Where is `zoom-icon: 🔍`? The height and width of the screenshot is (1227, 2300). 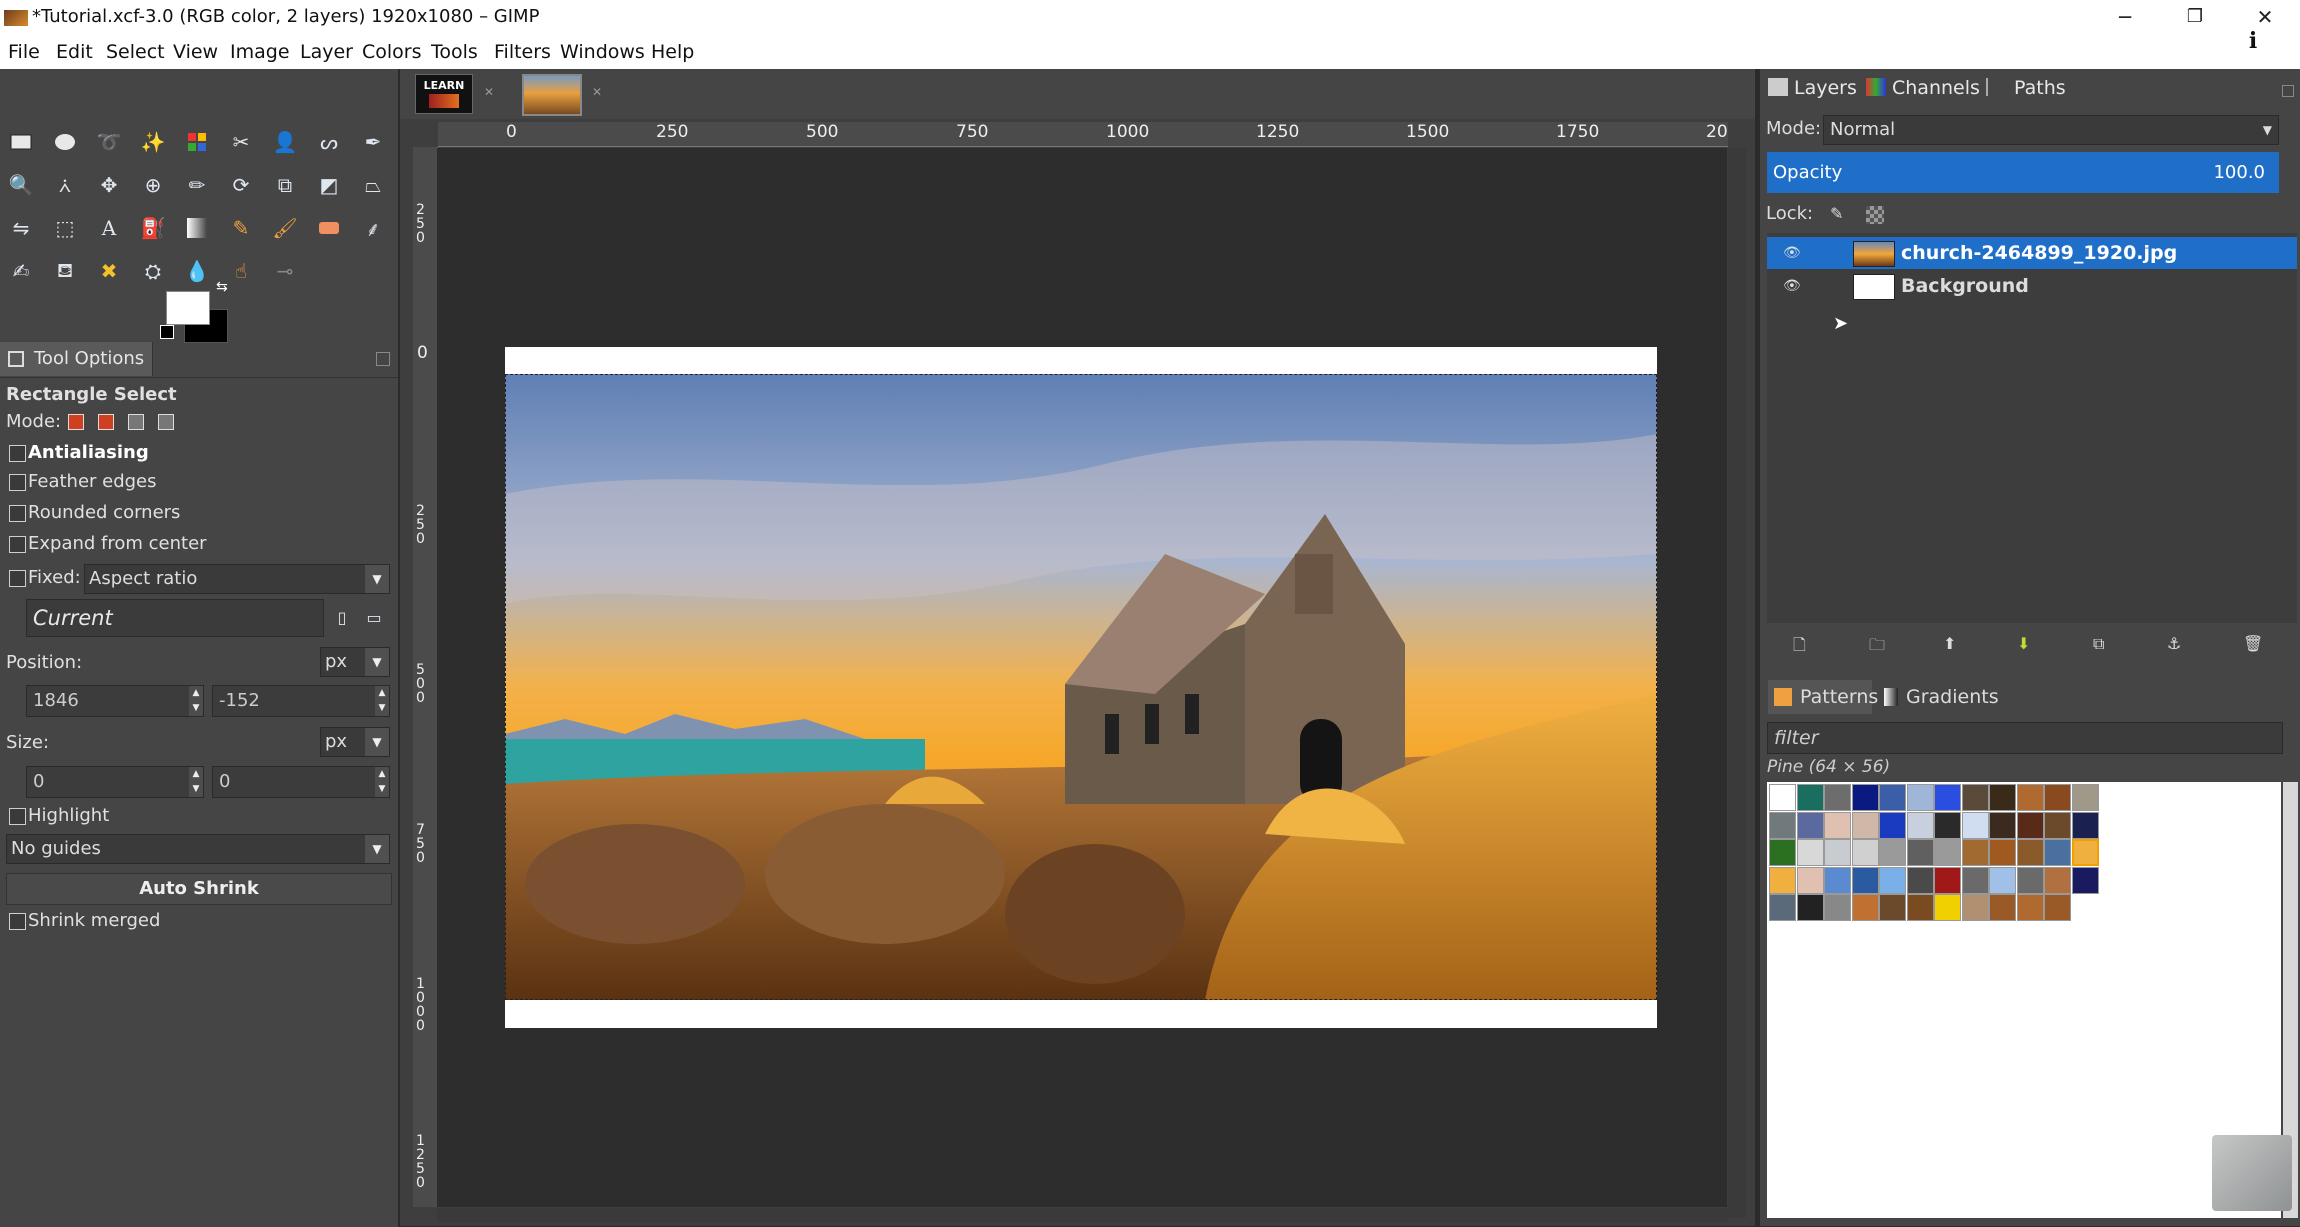
zoom-icon: 🔍 is located at coordinates (21, 185).